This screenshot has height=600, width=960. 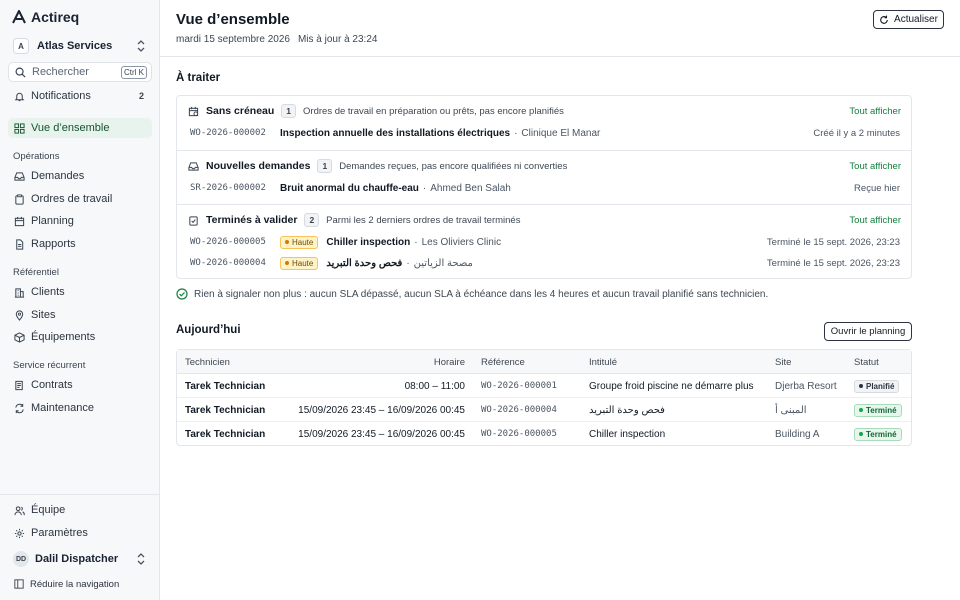 I want to click on clipboard-check-icon, so click(x=193, y=220).